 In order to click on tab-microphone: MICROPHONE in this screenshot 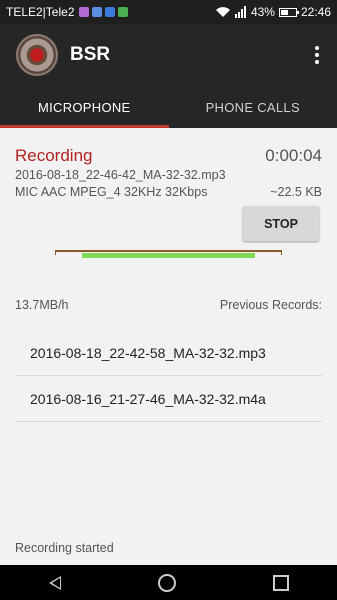, I will do `click(84, 107)`.